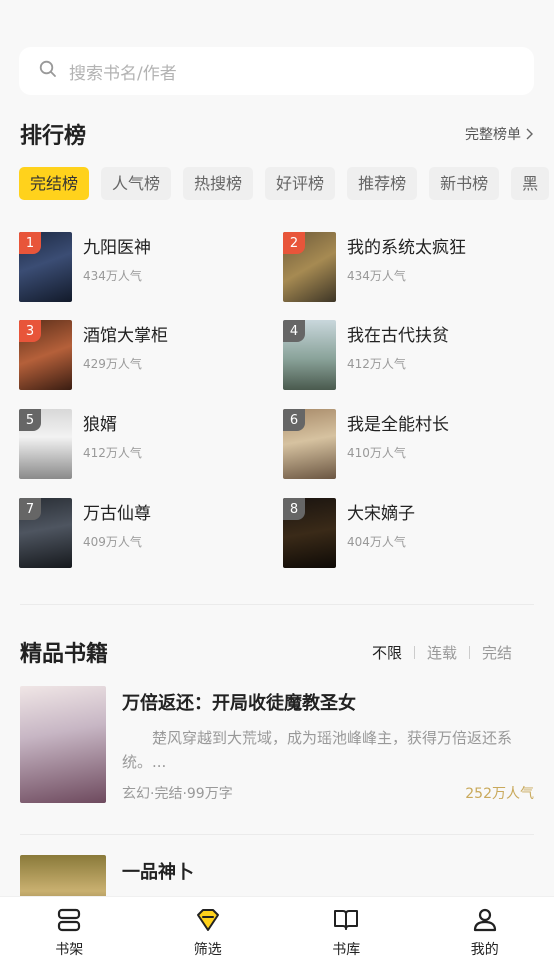 This screenshot has height=962, width=554. Describe the element at coordinates (139, 533) in the screenshot. I see `ranking-item: 7 万古仙尊 409万人气` at that location.